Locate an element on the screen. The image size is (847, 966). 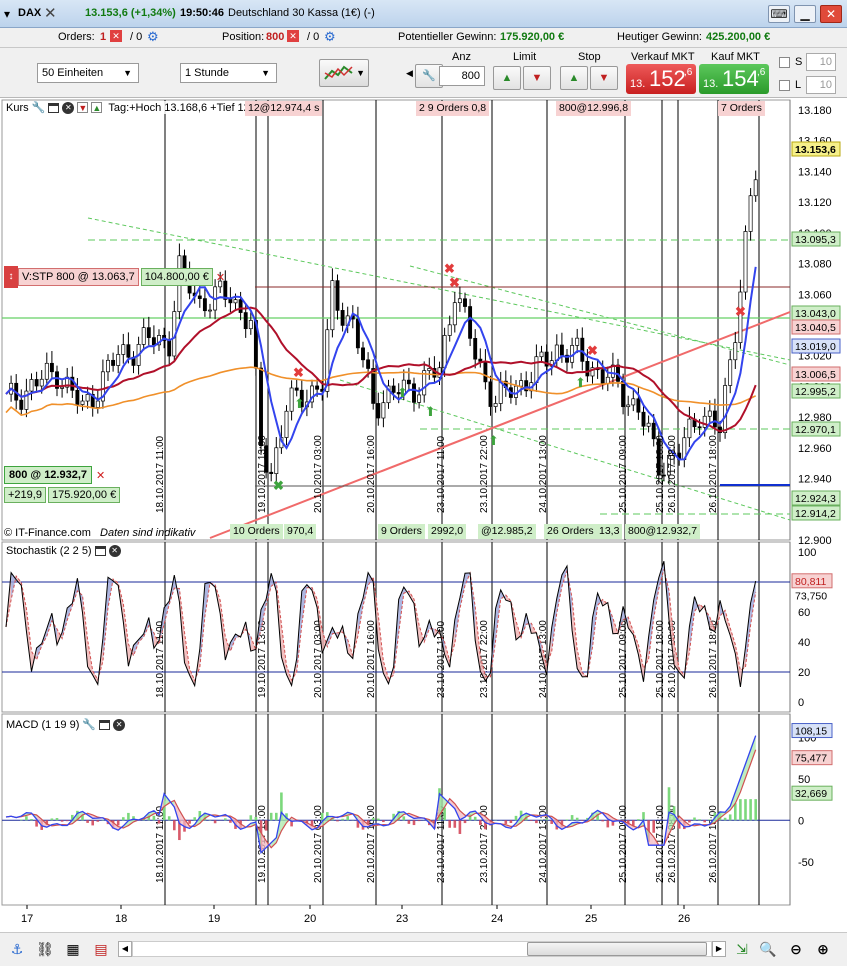
price-level-label: 13.019,0 is located at coordinates (815, 347).